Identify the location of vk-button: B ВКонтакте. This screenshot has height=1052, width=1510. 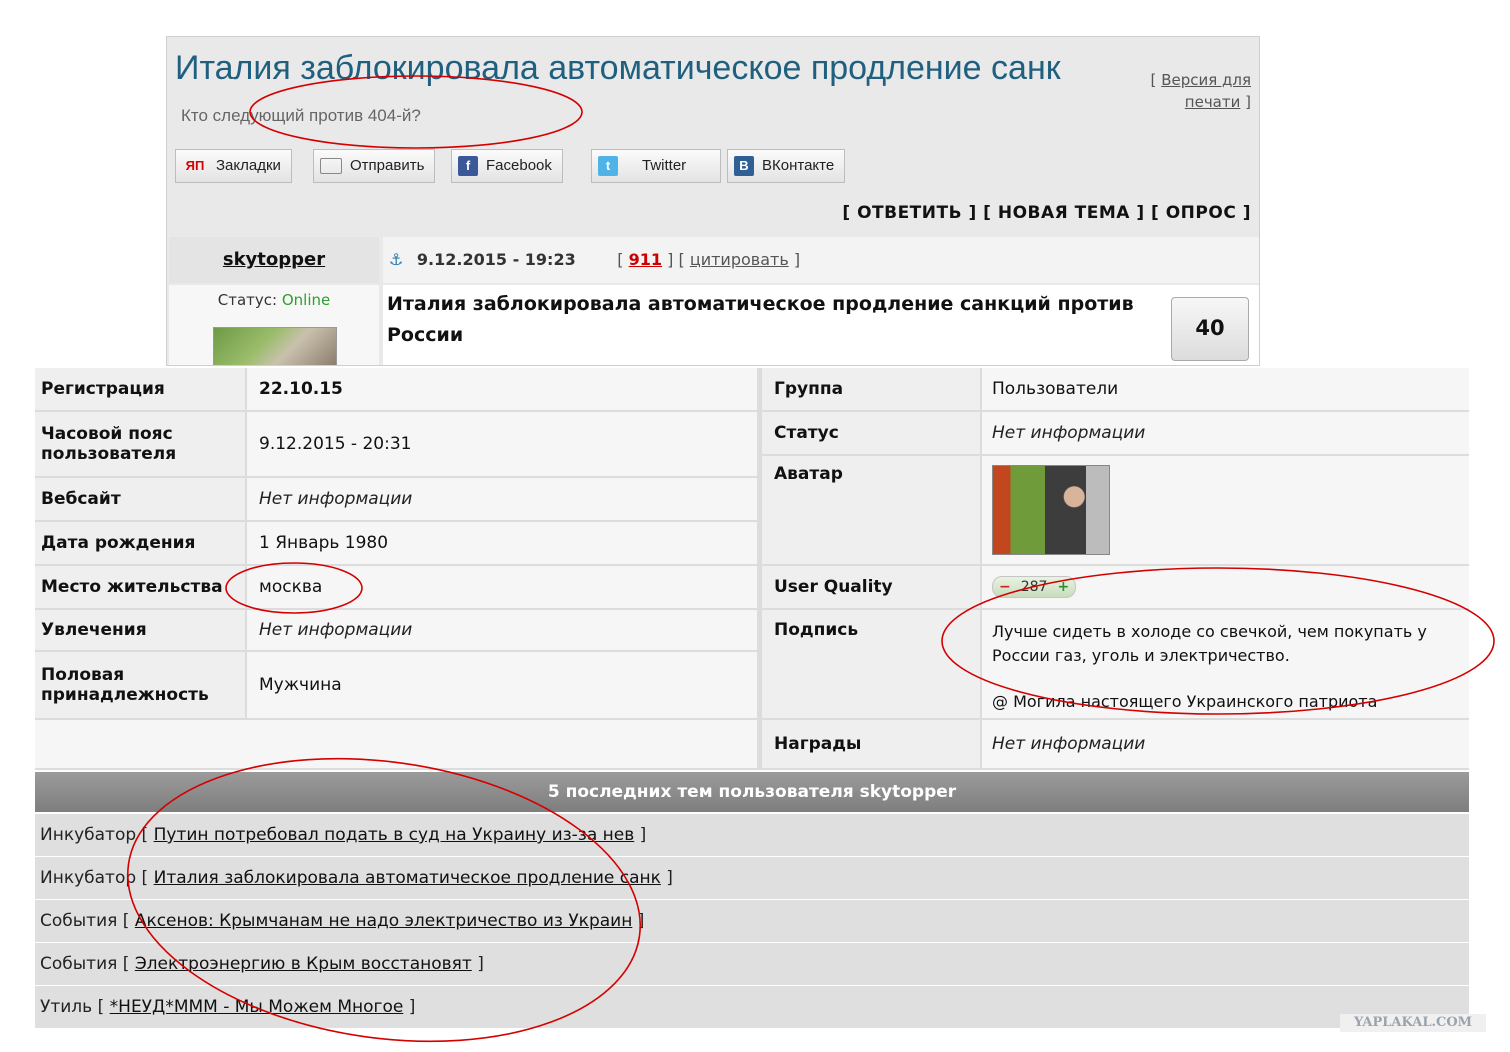
(786, 166).